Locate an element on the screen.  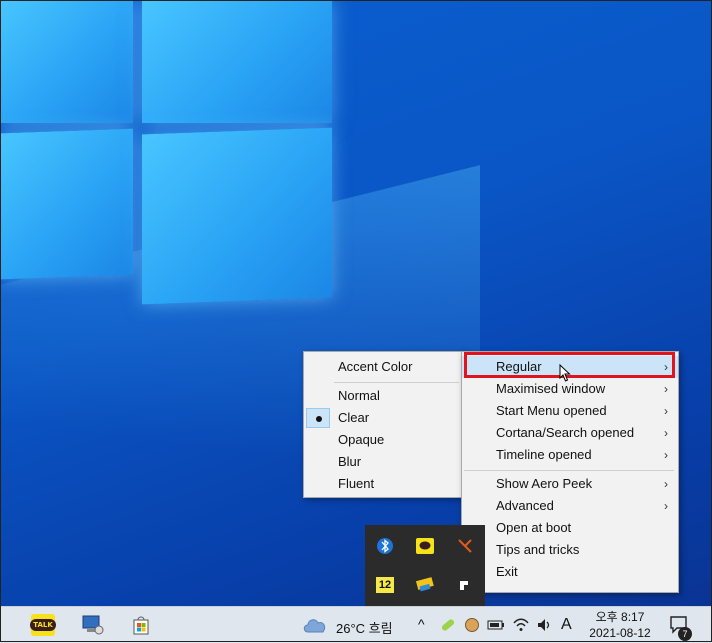
menu-item-start-menu-opened: Start Menu opened › is located at coordinates (570, 411).